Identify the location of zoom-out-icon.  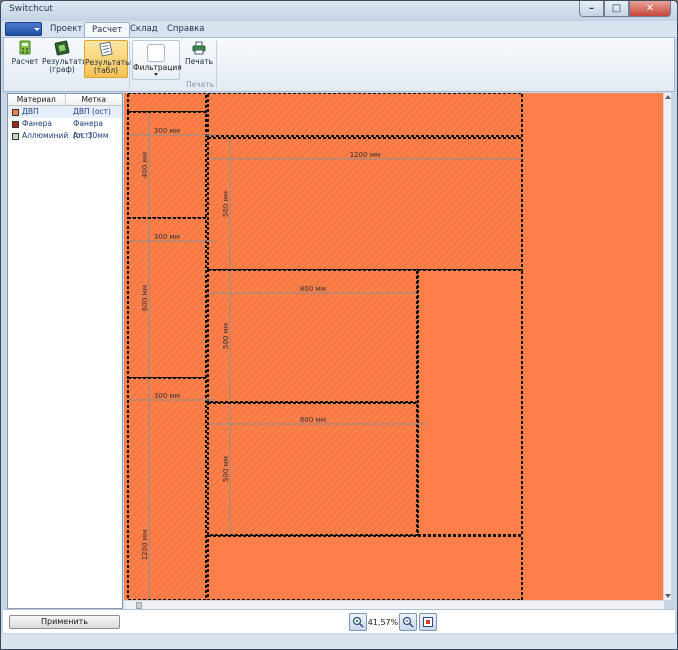
(408, 622).